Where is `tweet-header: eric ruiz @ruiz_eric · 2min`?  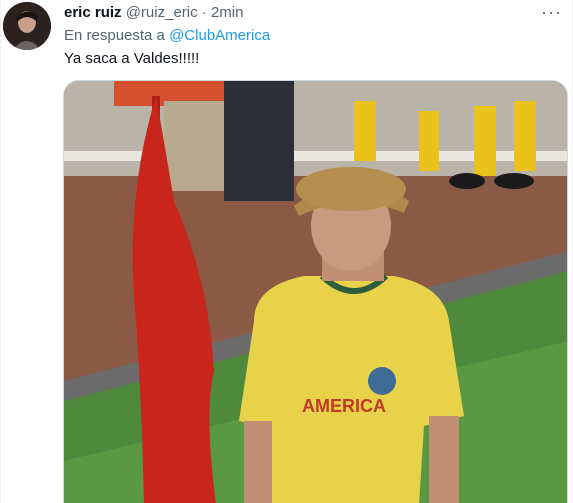 tweet-header: eric ruiz @ruiz_eric · 2min is located at coordinates (153, 13).